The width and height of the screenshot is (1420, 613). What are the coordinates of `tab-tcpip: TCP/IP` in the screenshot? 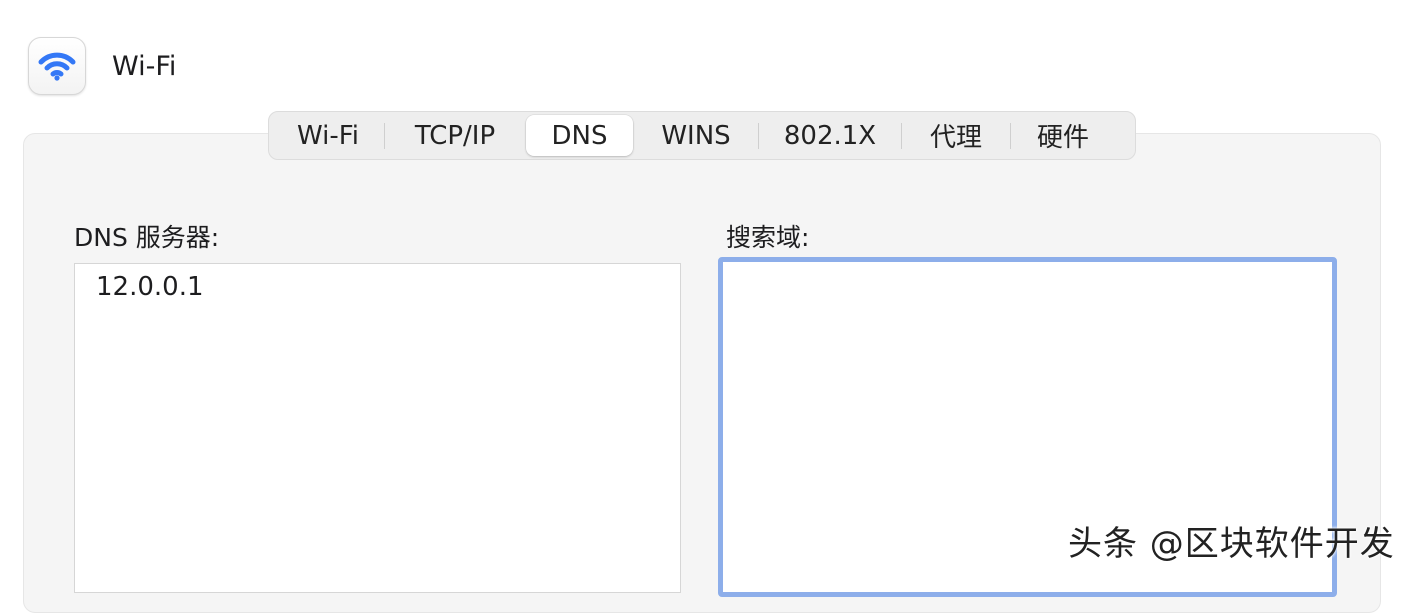 It's located at (455, 135).